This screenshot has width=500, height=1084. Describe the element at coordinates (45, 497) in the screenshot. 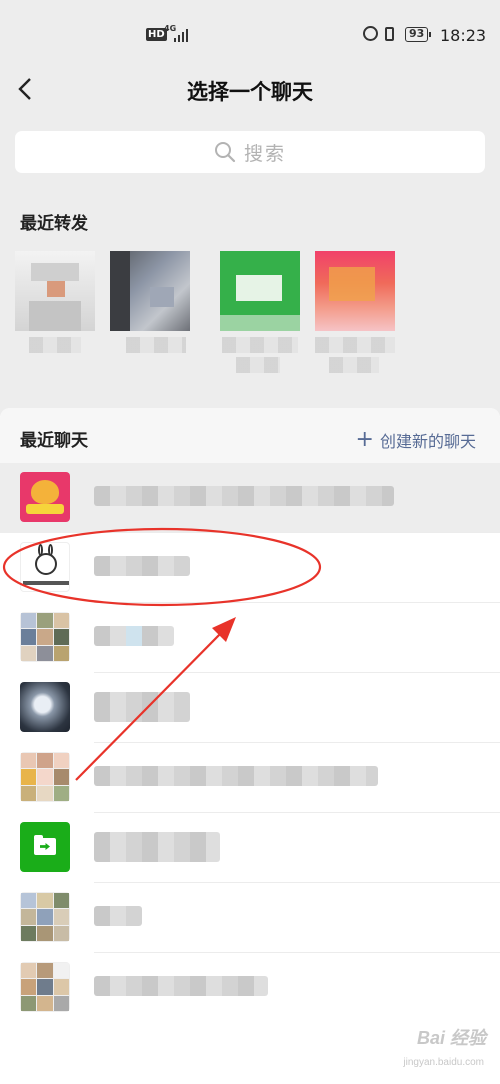

I see `cat-cartoon-avatar` at that location.